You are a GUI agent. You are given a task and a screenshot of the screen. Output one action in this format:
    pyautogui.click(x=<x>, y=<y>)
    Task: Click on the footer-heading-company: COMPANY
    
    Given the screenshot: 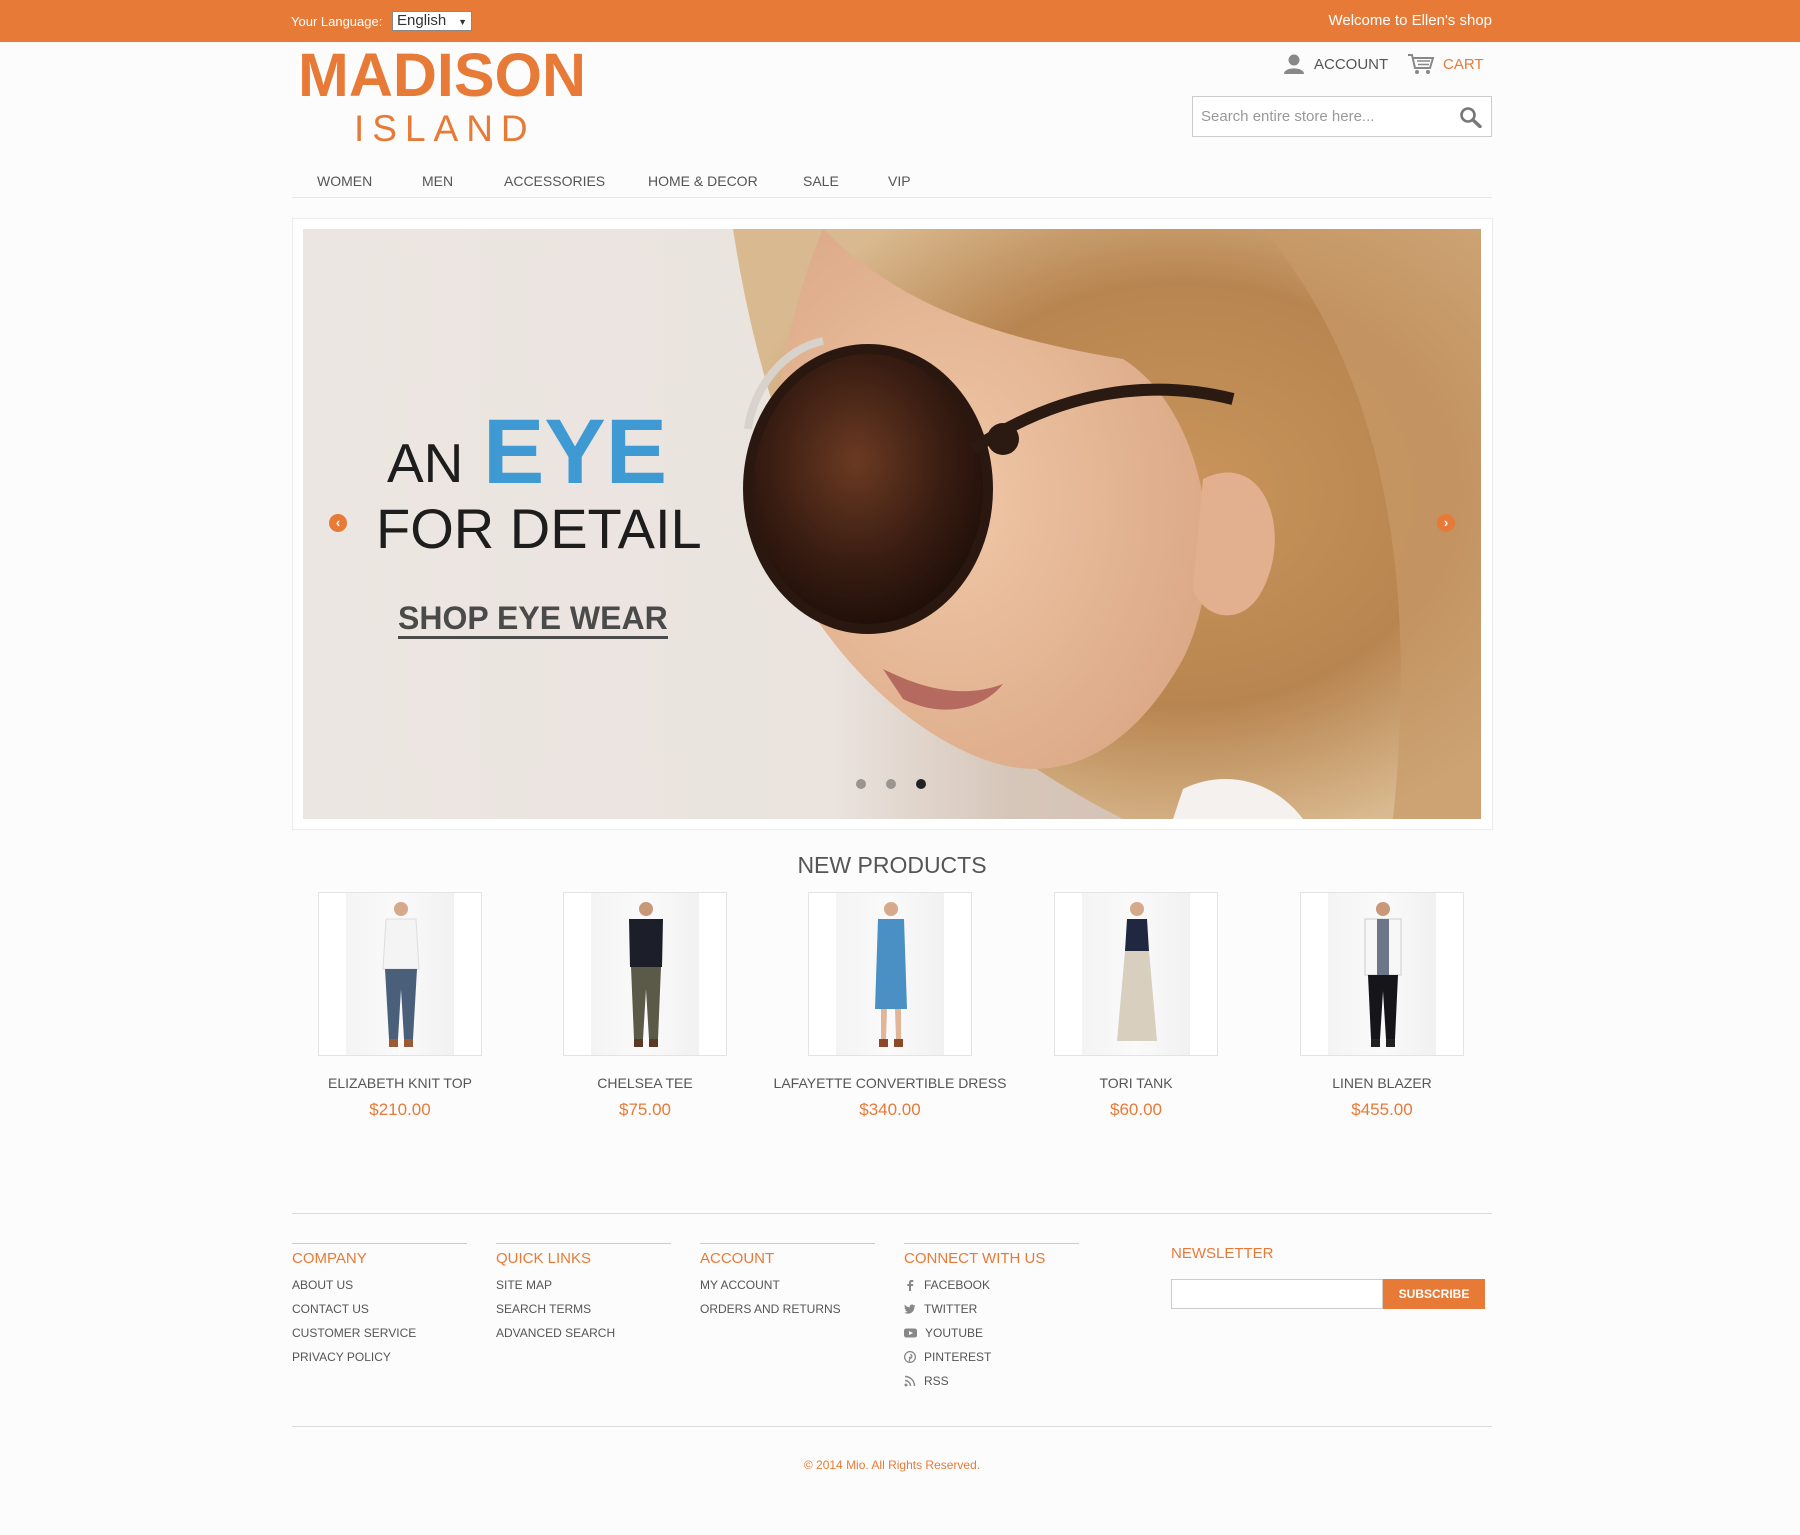 What is the action you would take?
    pyautogui.click(x=329, y=1258)
    